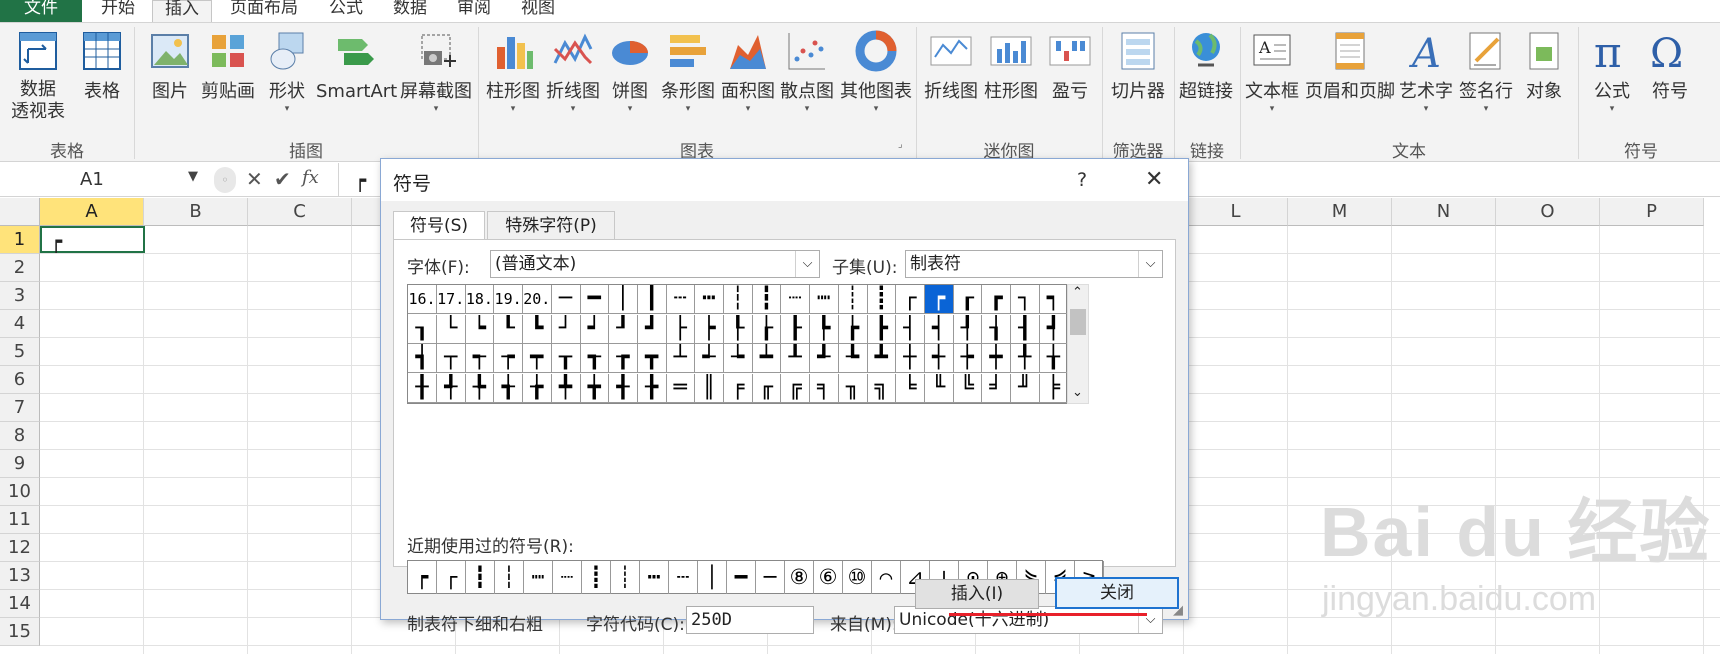  Describe the element at coordinates (824, 299) in the screenshot. I see `symbol-cell: ┉` at that location.